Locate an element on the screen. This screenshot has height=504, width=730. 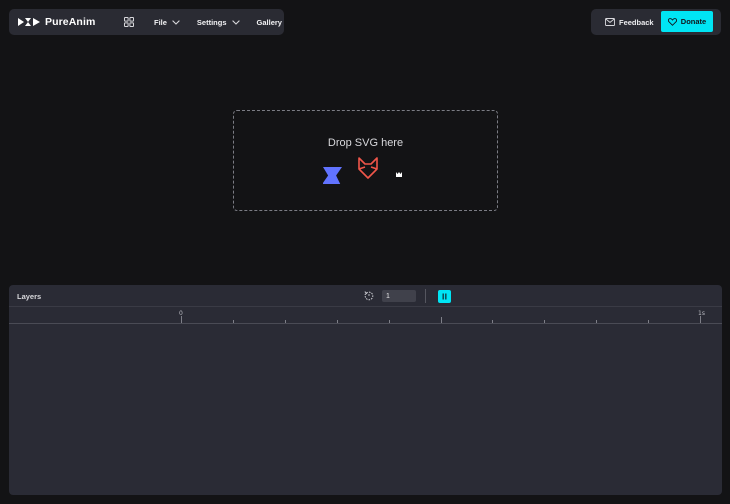
crown-icon is located at coordinates (399, 174).